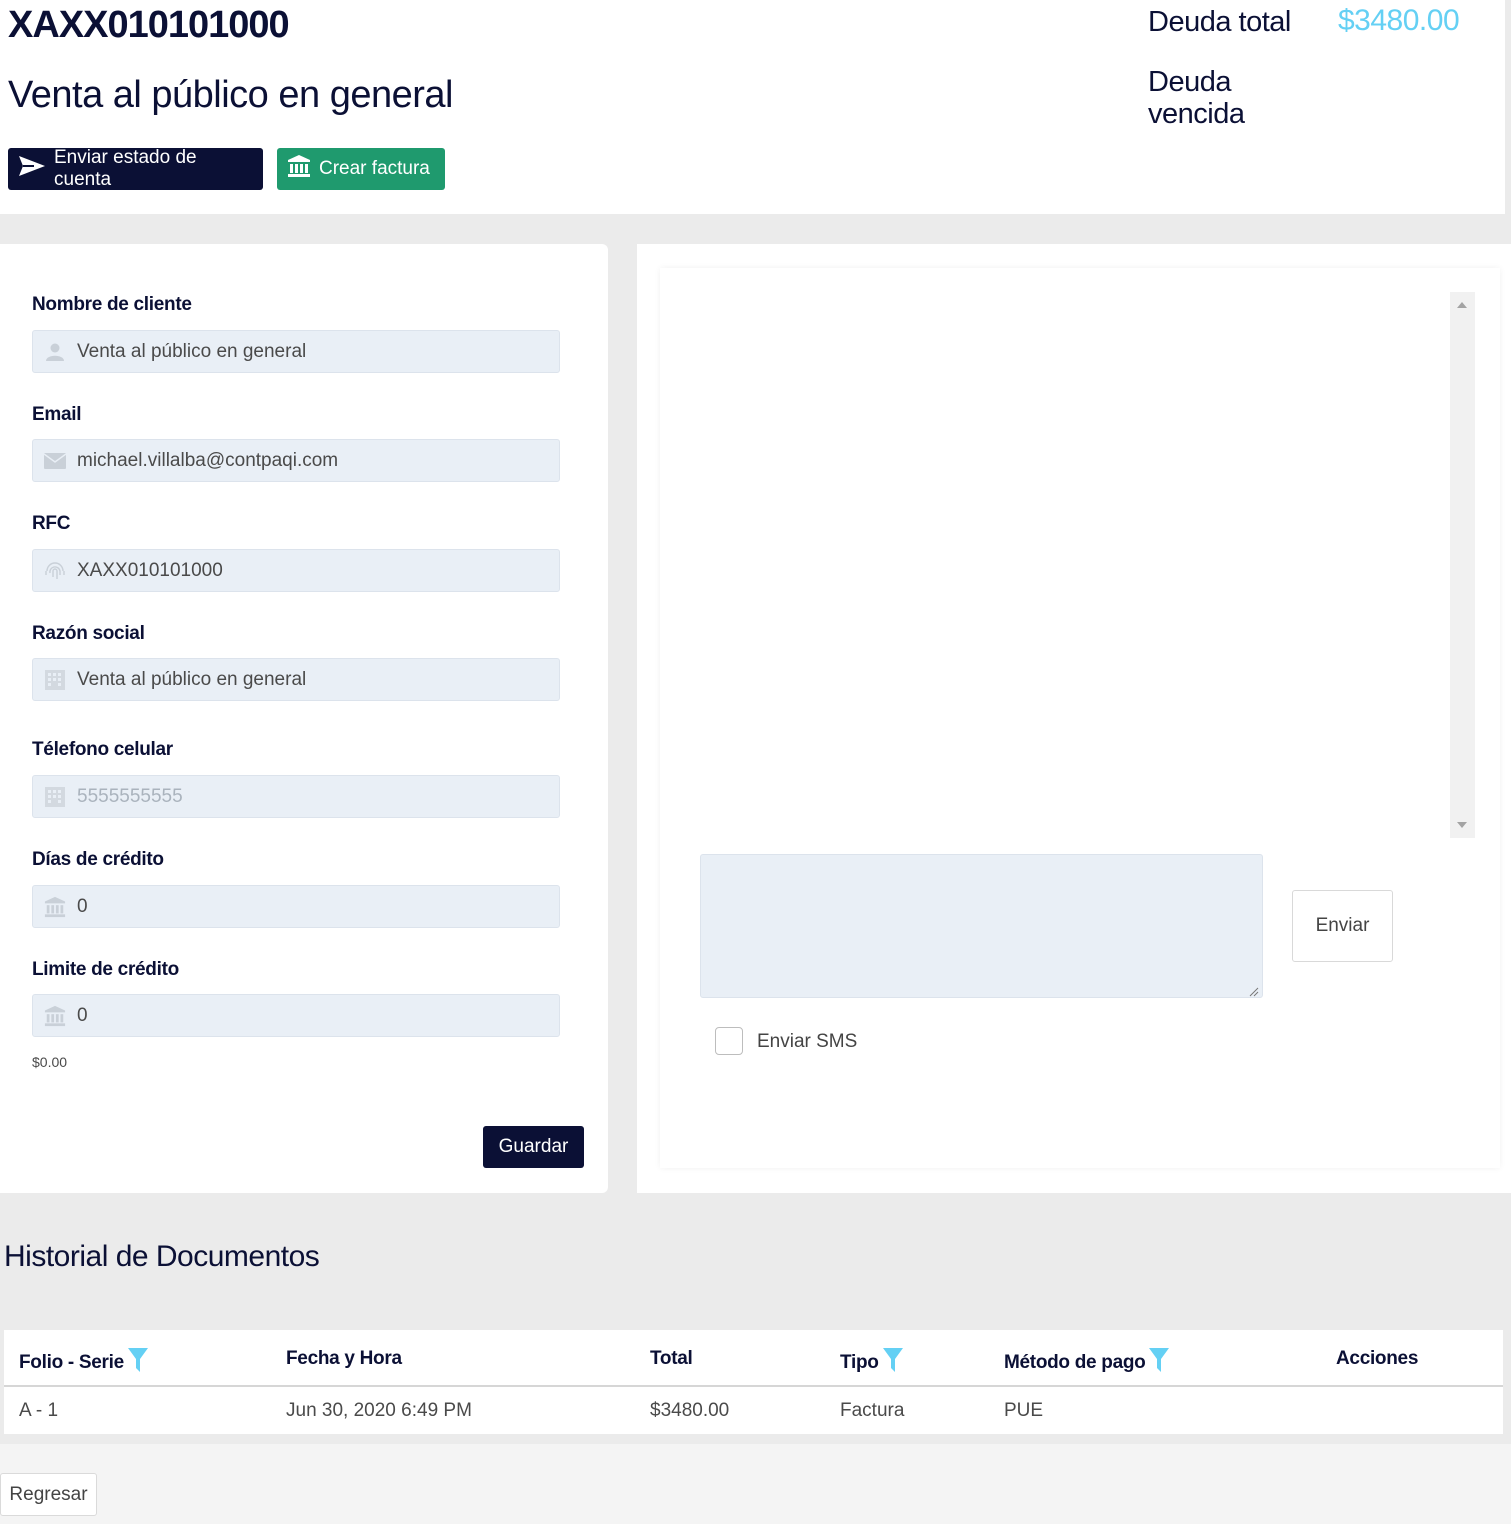 Image resolution: width=1511 pixels, height=1524 pixels. I want to click on column-header-folio: Folio - Serie, so click(83, 1363).